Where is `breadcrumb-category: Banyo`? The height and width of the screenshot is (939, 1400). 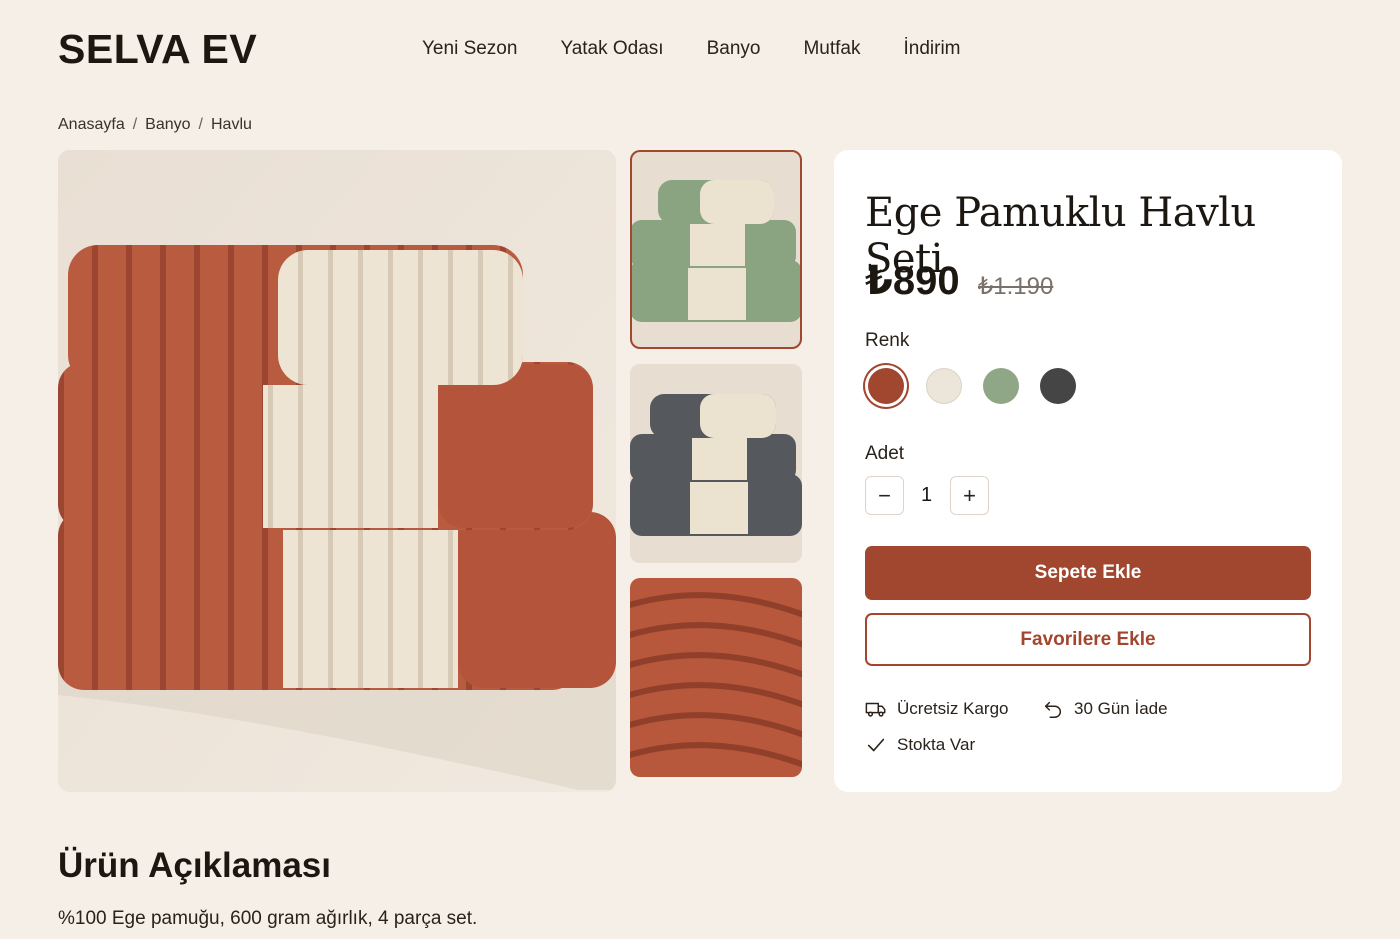 breadcrumb-category: Banyo is located at coordinates (167, 125).